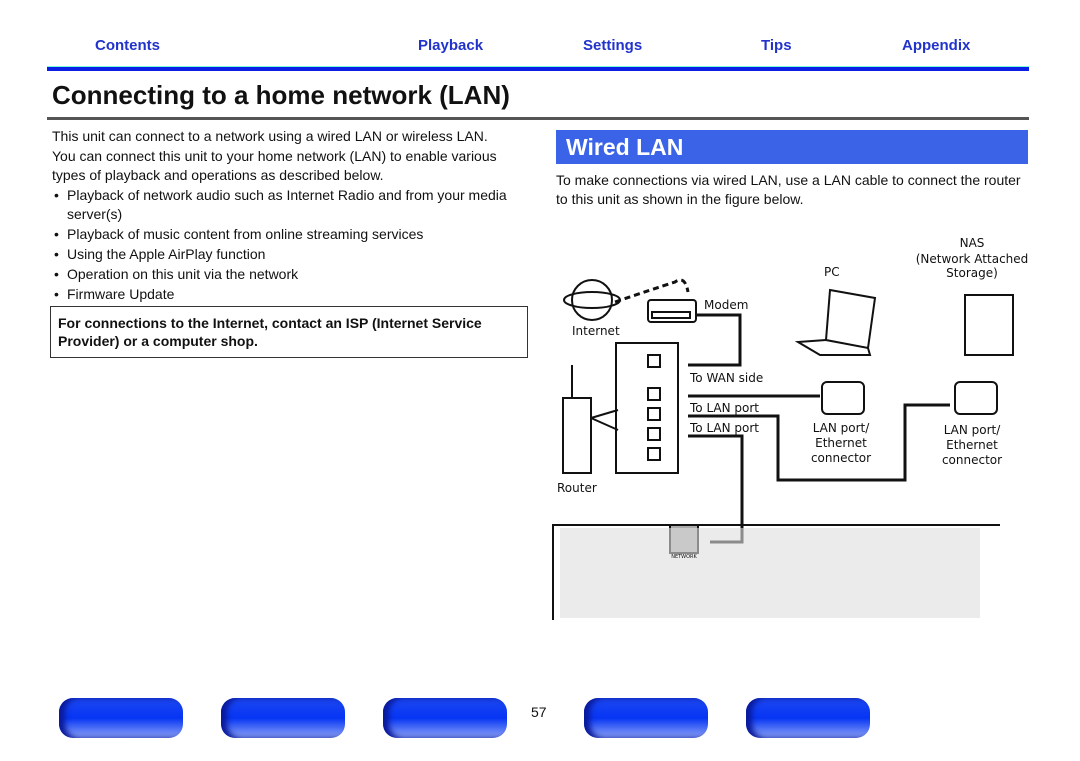 This screenshot has height=761, width=1080. Describe the element at coordinates (972, 259) in the screenshot. I see `label-nas2: (Network Attached` at that location.